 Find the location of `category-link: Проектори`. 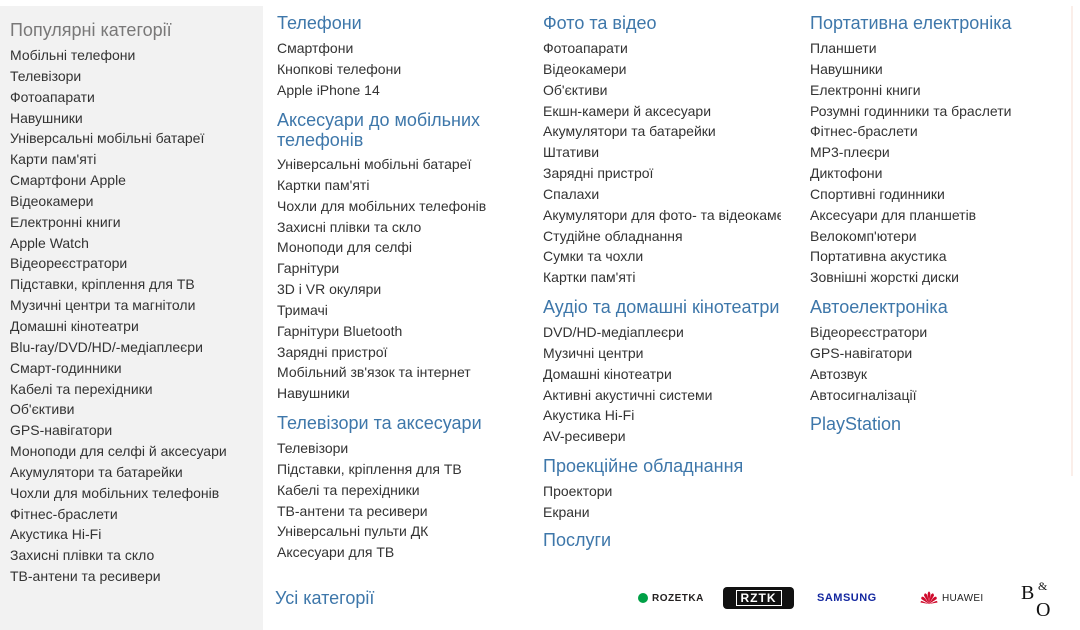

category-link: Проектори is located at coordinates (643, 491).